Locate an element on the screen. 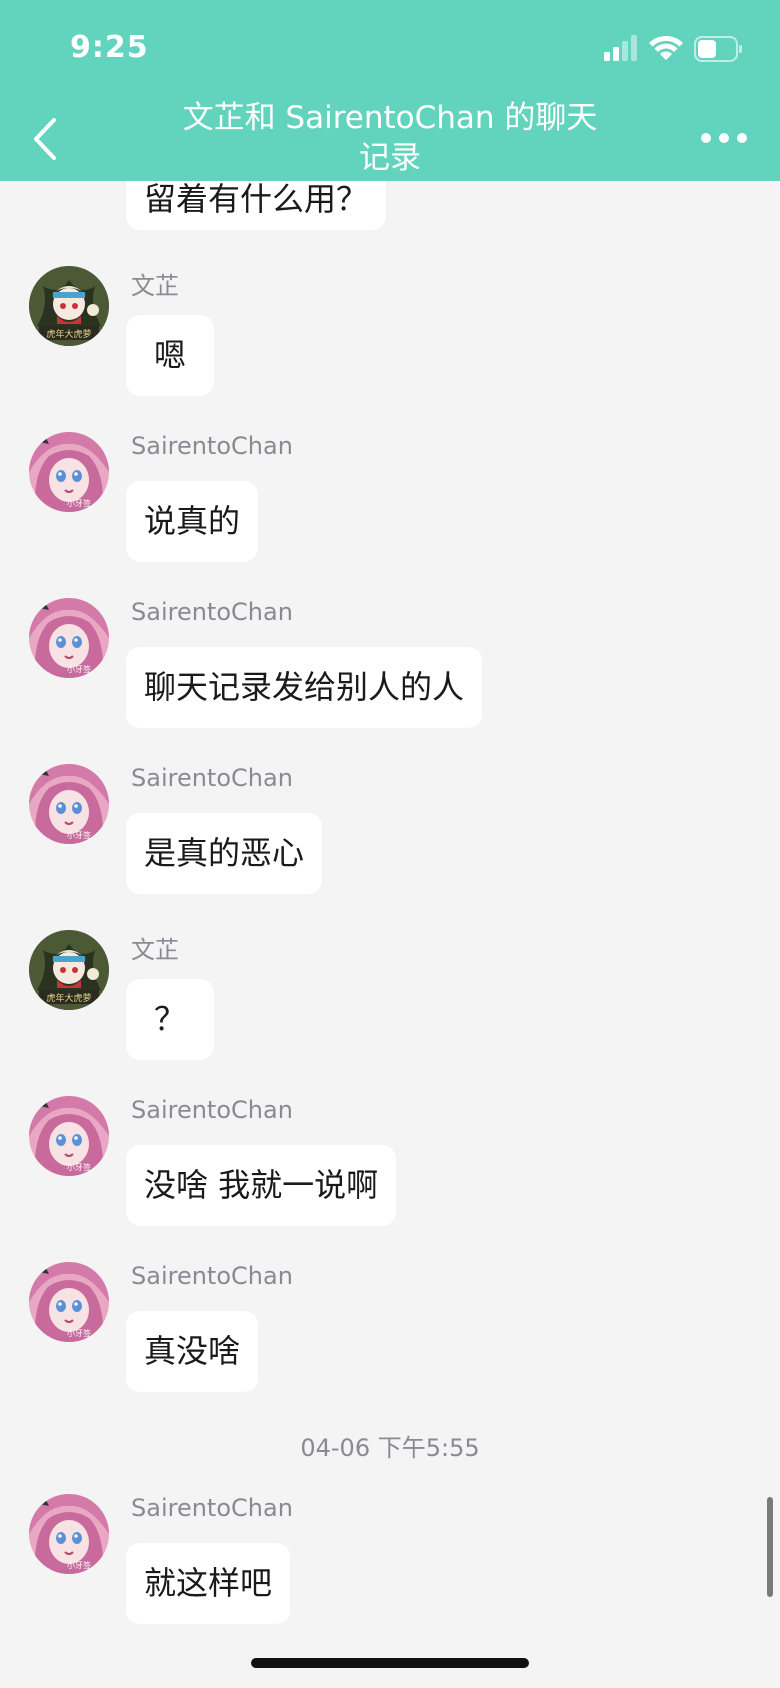 The image size is (780, 1688). home-indicator is located at coordinates (390, 1663).